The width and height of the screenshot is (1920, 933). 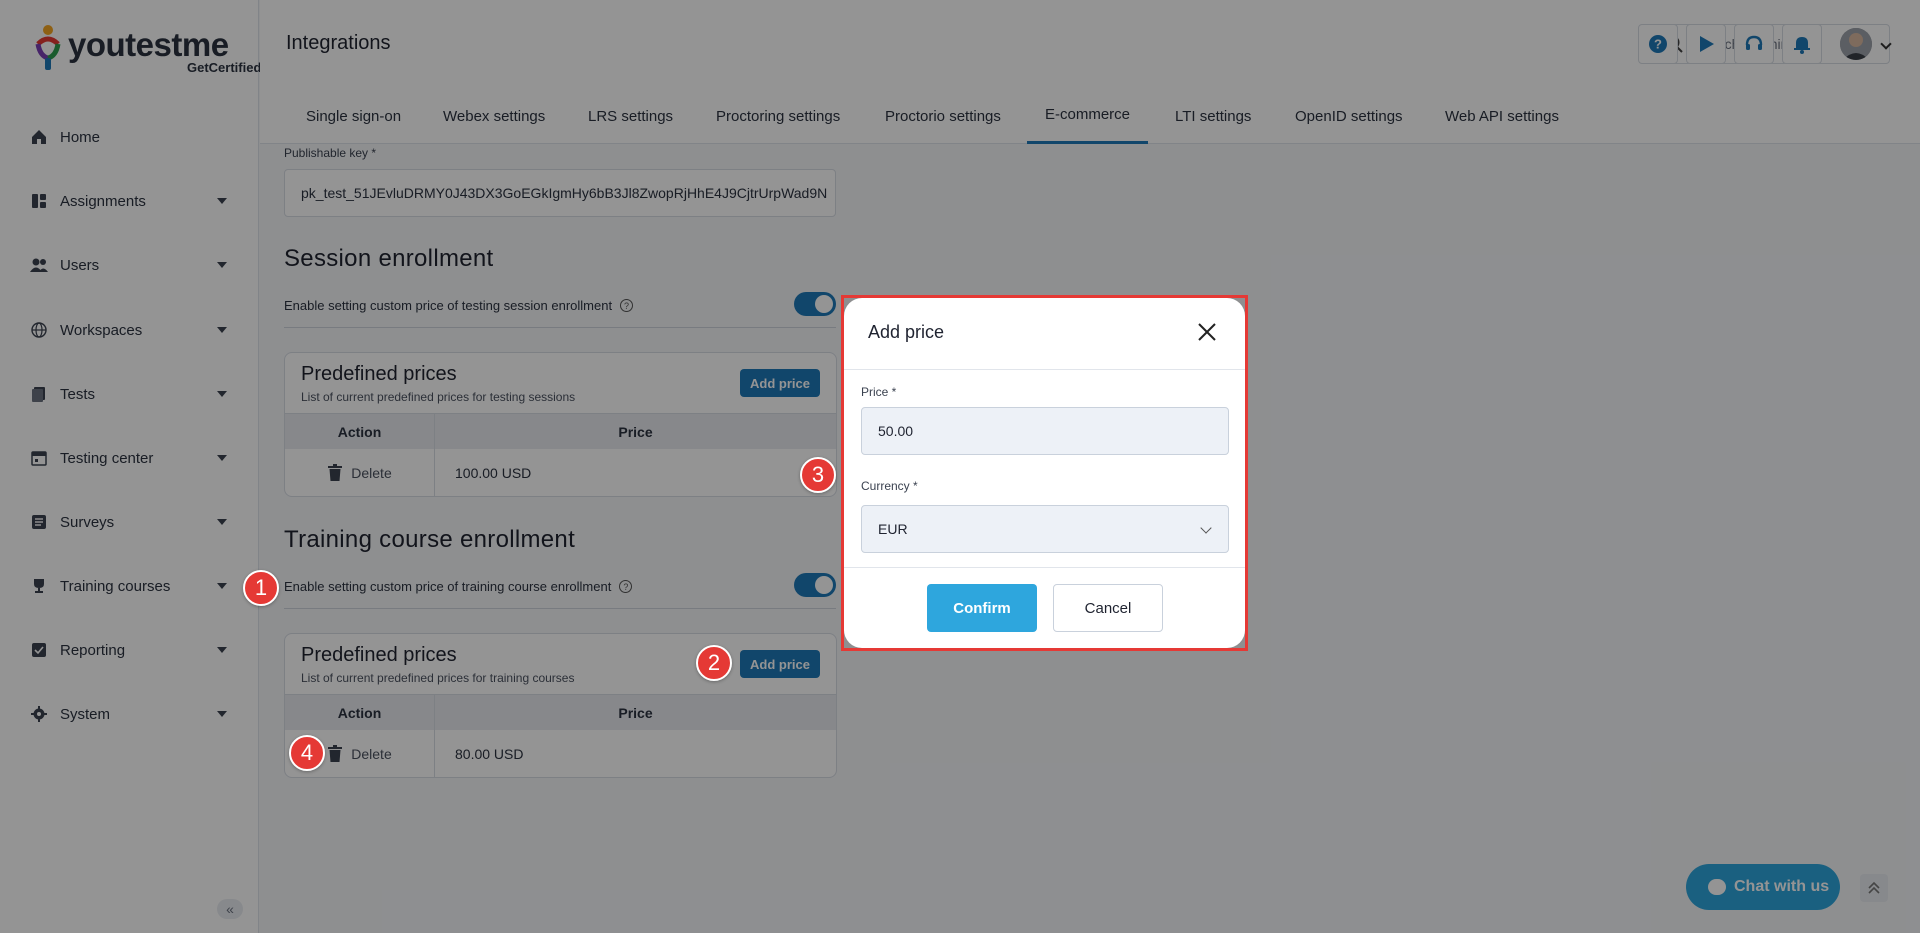 What do you see at coordinates (261, 588) in the screenshot?
I see `step-badge-1: 1` at bounding box center [261, 588].